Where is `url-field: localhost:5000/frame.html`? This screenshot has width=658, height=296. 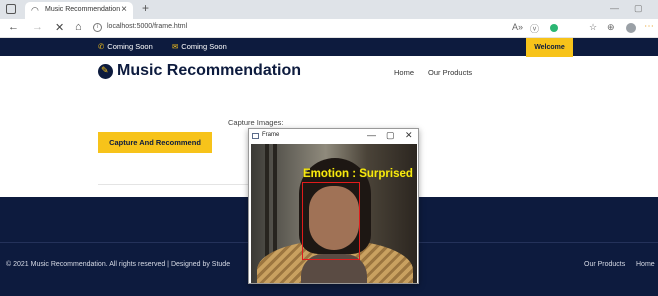
url-field: localhost:5000/frame.html is located at coordinates (147, 26).